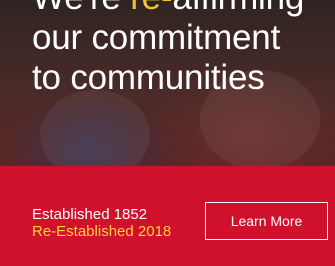 This screenshot has height=266, width=335. I want to click on headline-accent: re-, so click(151, 8).